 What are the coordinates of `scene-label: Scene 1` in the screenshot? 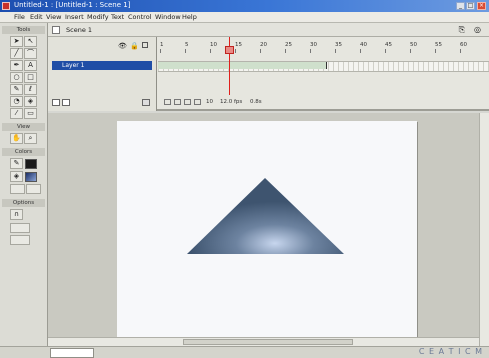 It's located at (79, 30).